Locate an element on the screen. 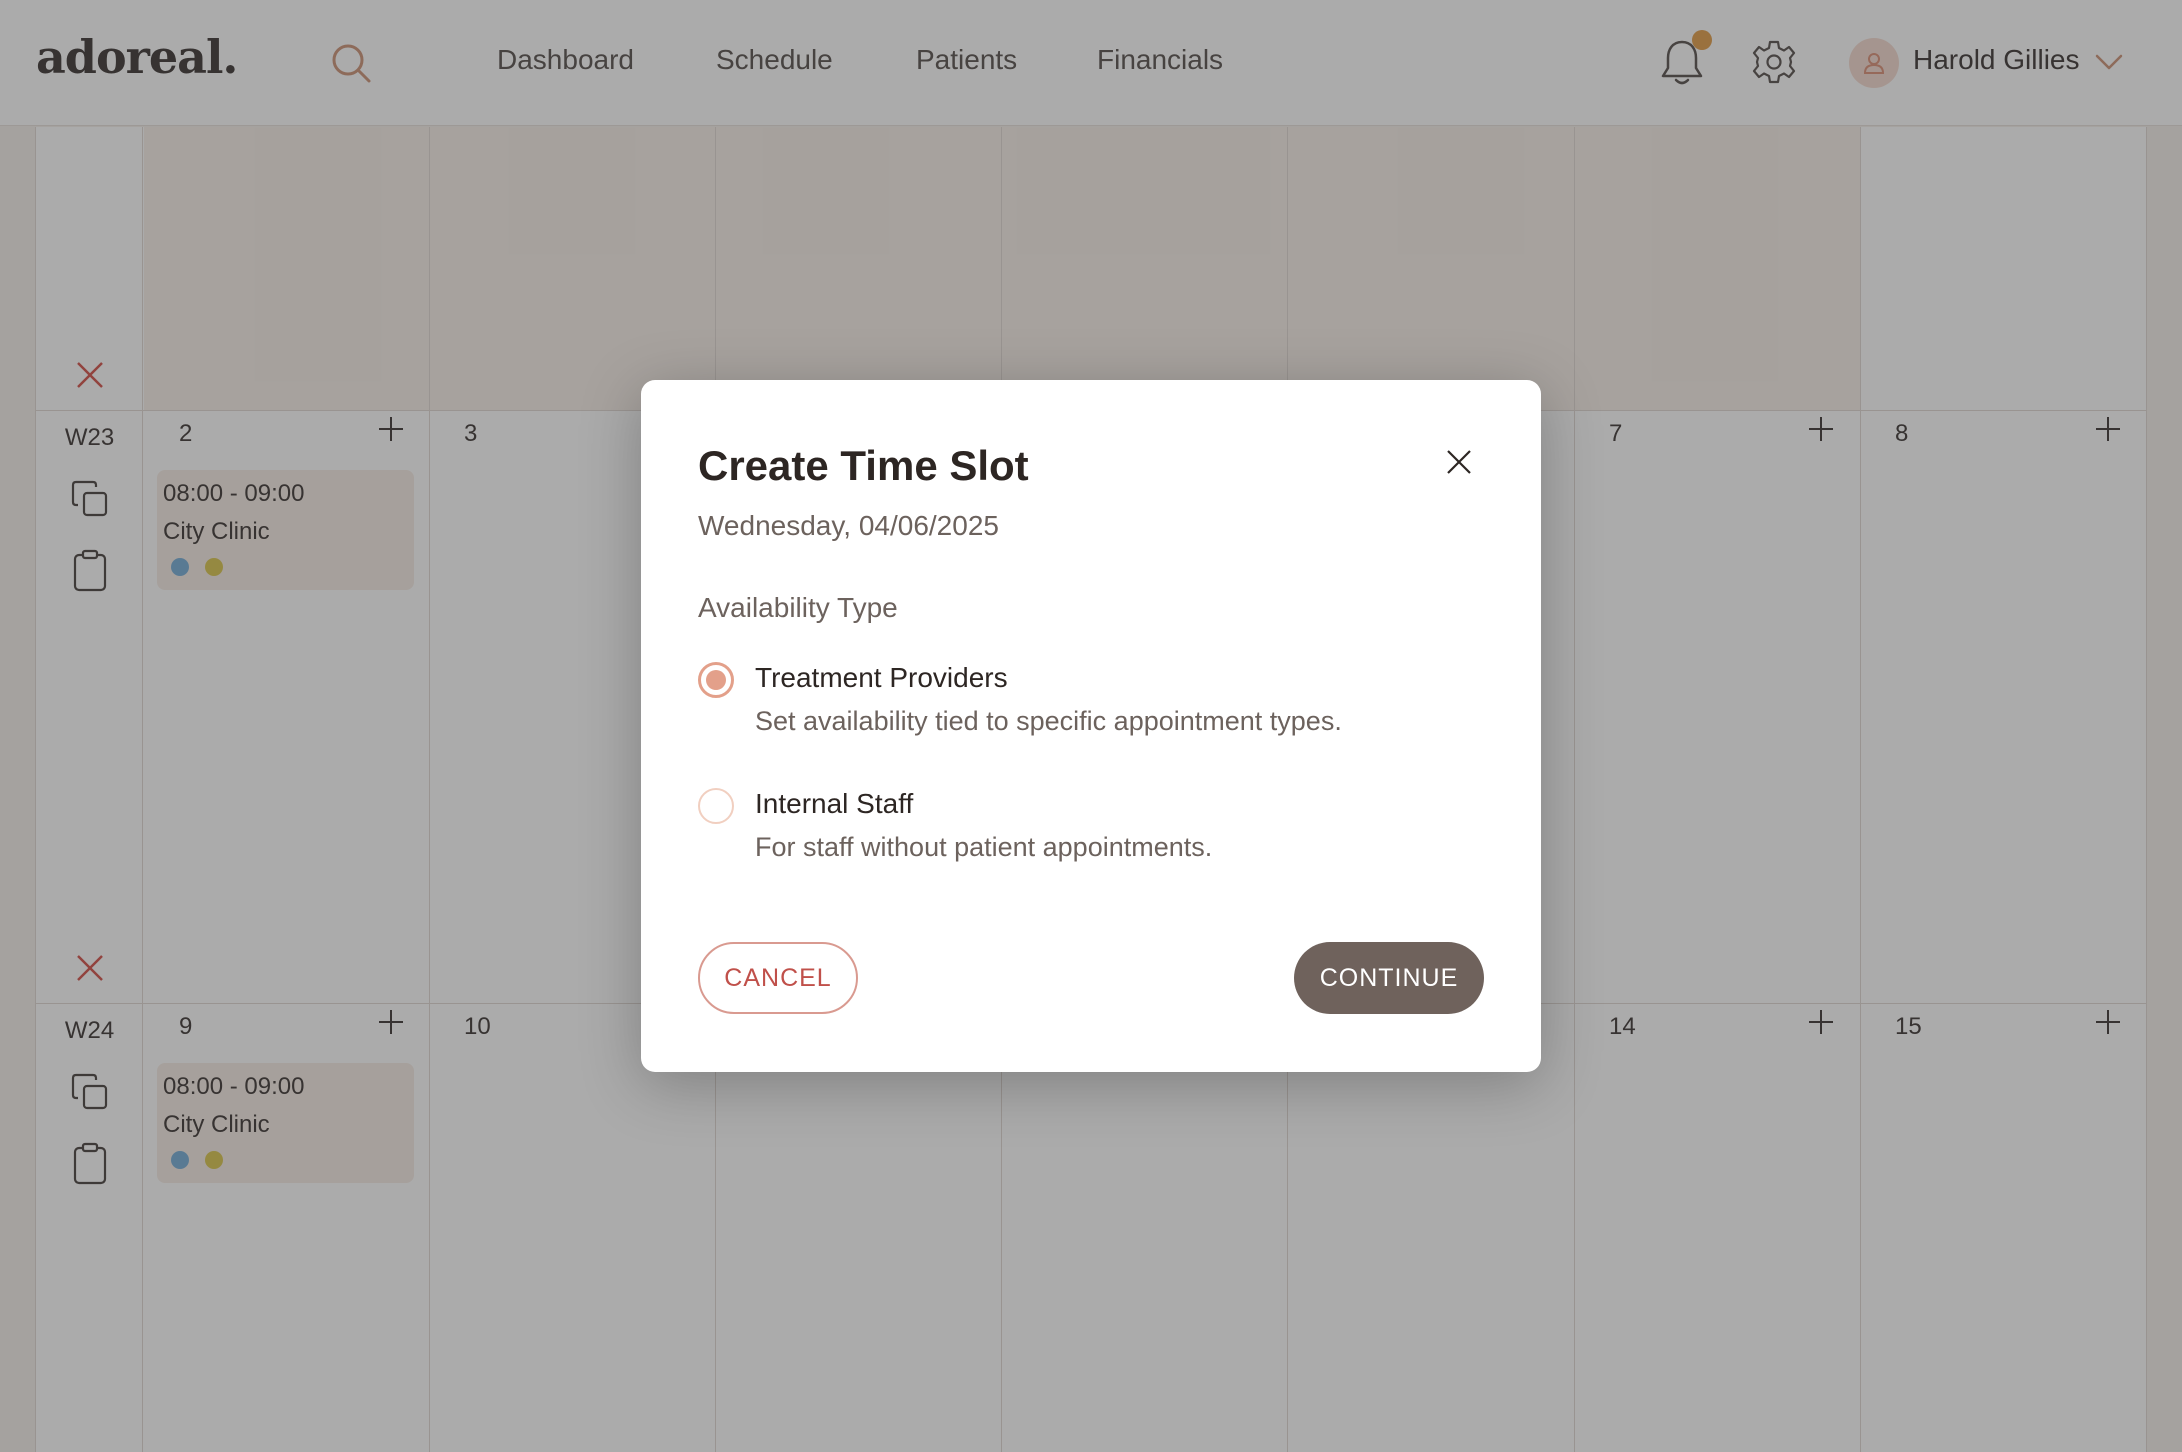 The height and width of the screenshot is (1452, 2182). radio-internal-staff is located at coordinates (716, 806).